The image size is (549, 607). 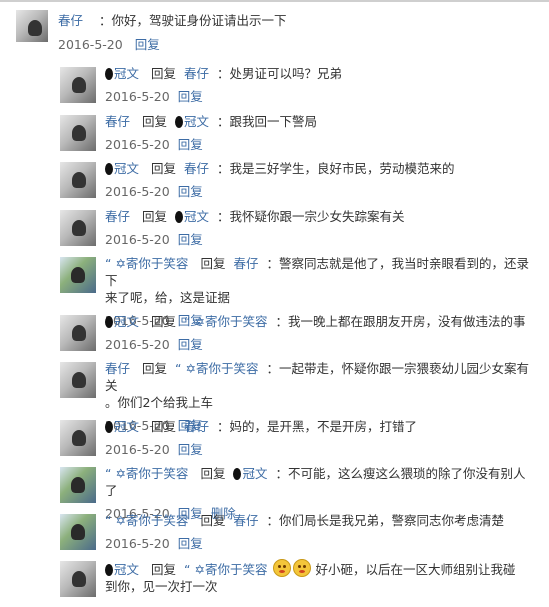 I want to click on reply-body: 冠文 回复 “ ✡寄你于笑容 好小砸，以后在一区大师组别让我碰 到你，见一次打一次, so click(x=317, y=575).